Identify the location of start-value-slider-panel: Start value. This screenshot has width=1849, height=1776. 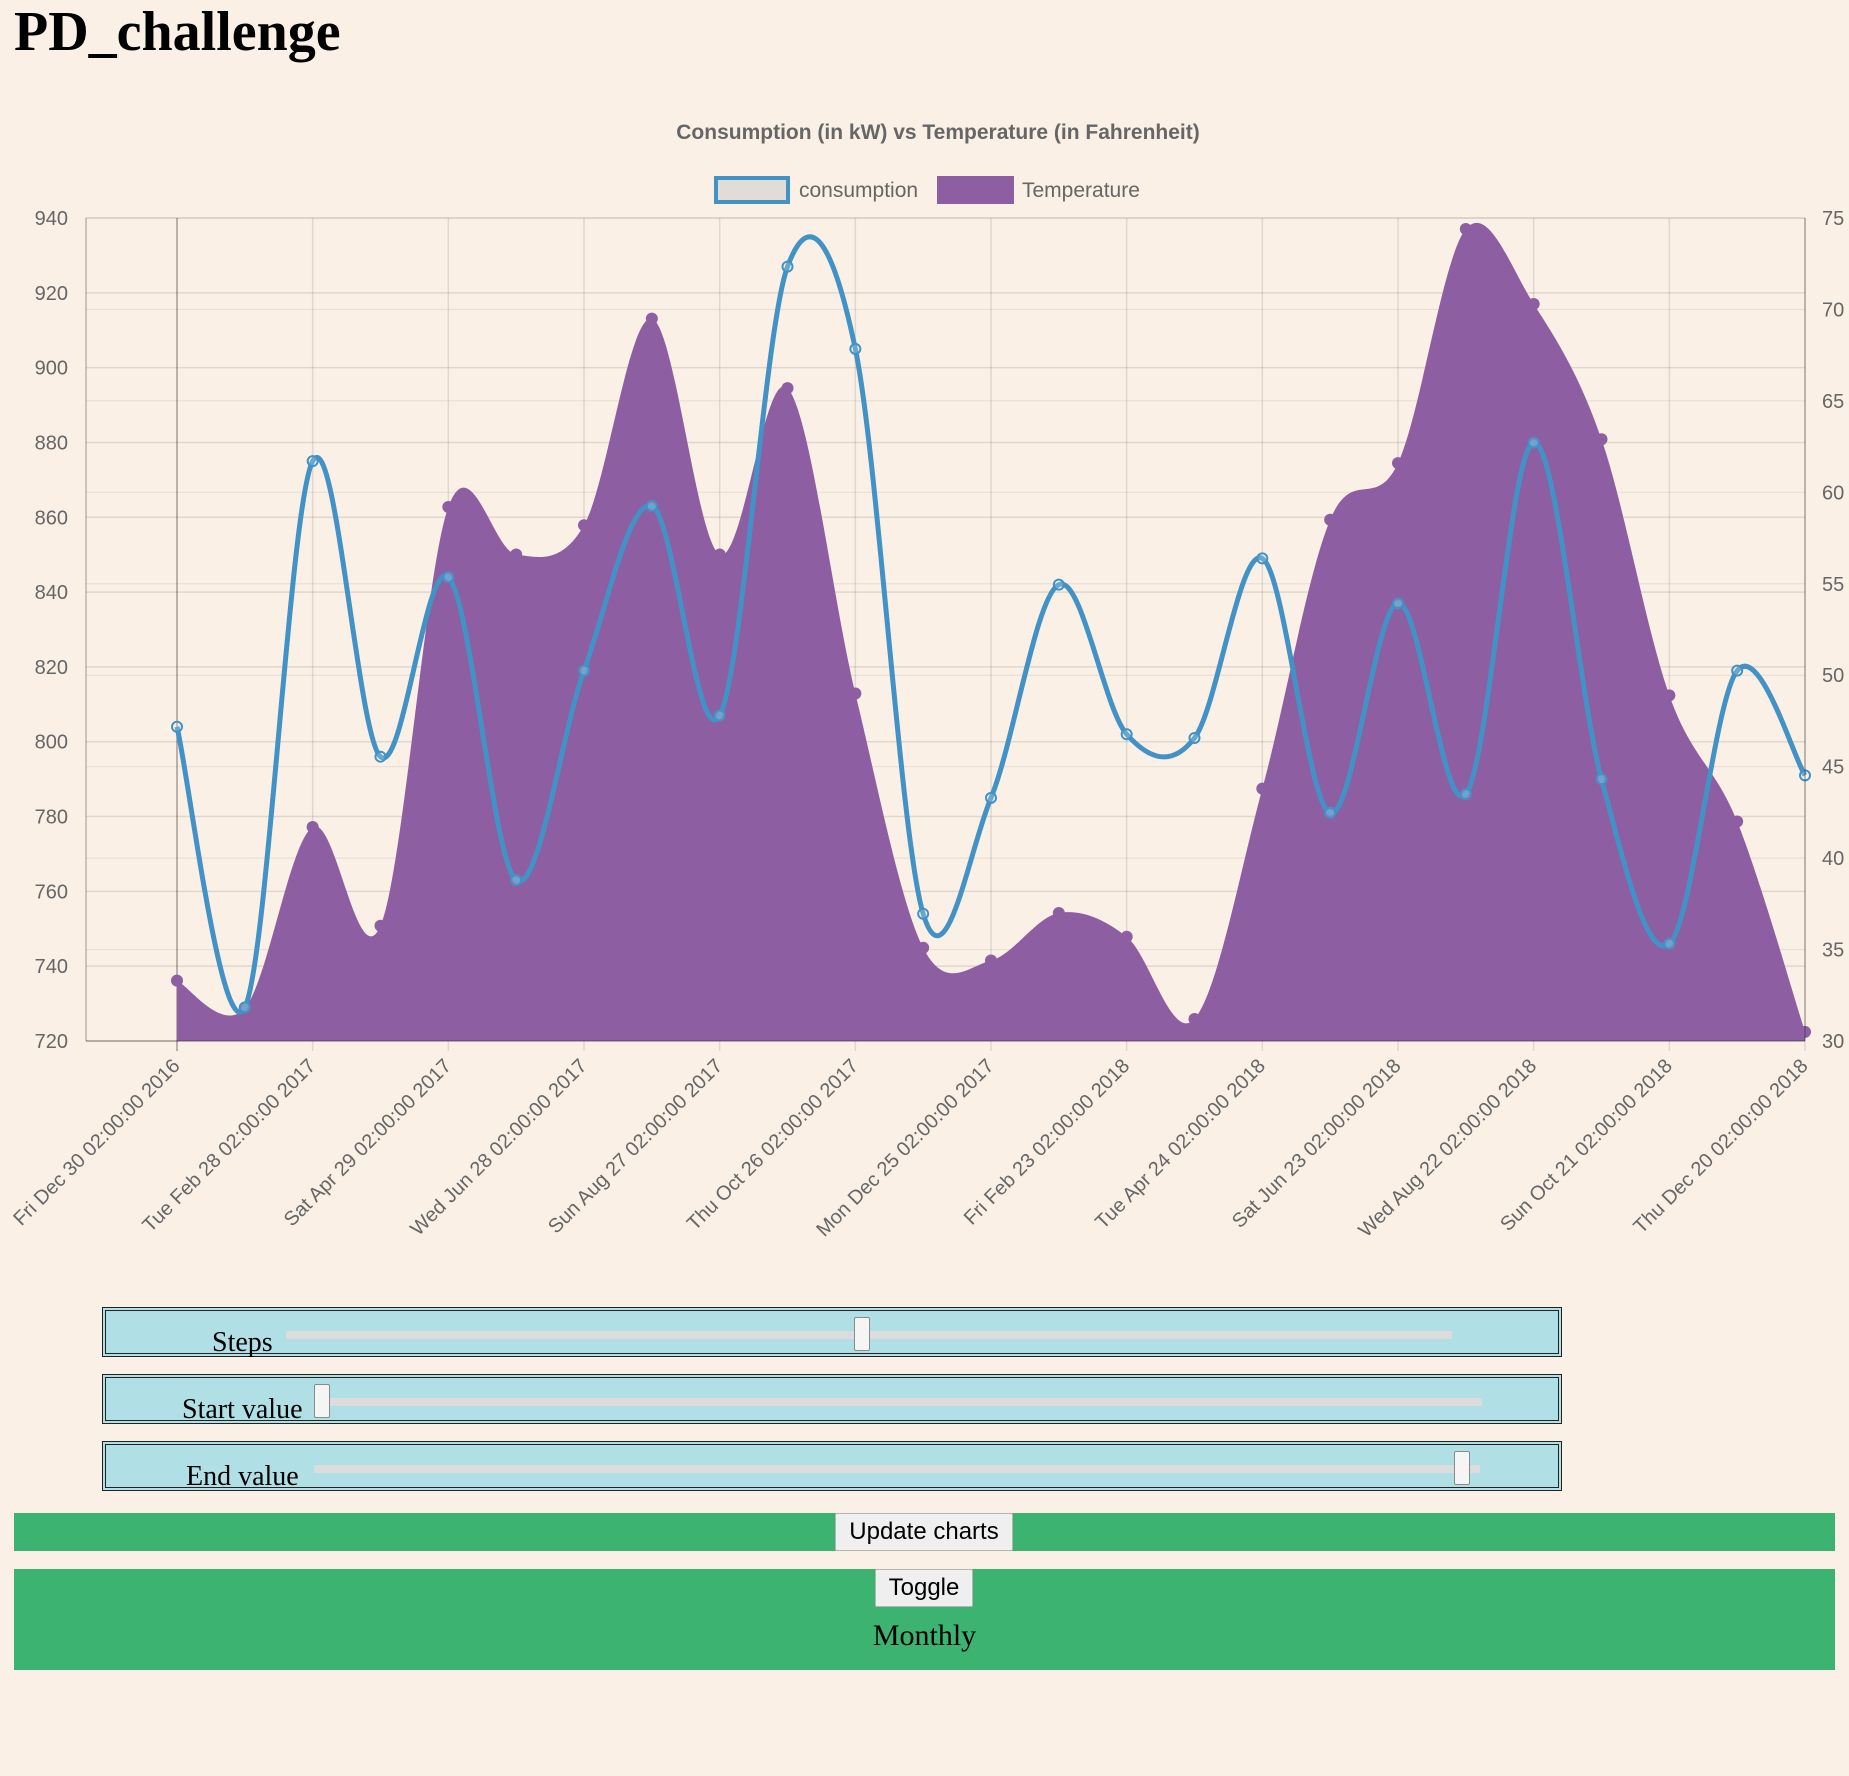
(832, 1399).